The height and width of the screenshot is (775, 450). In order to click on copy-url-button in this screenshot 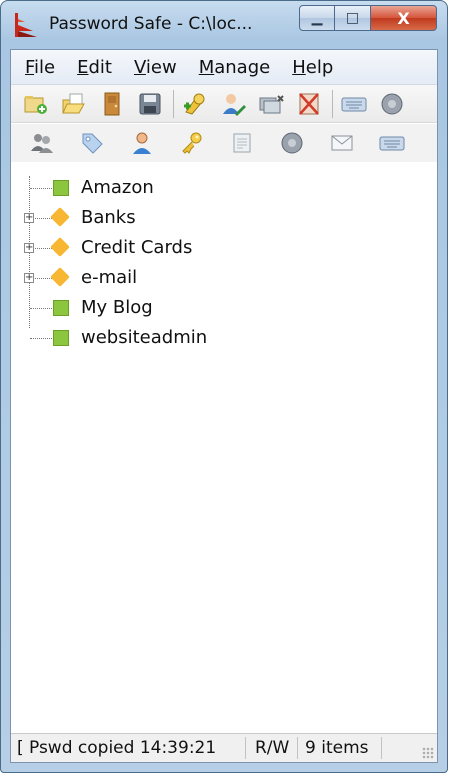, I will do `click(292, 143)`.